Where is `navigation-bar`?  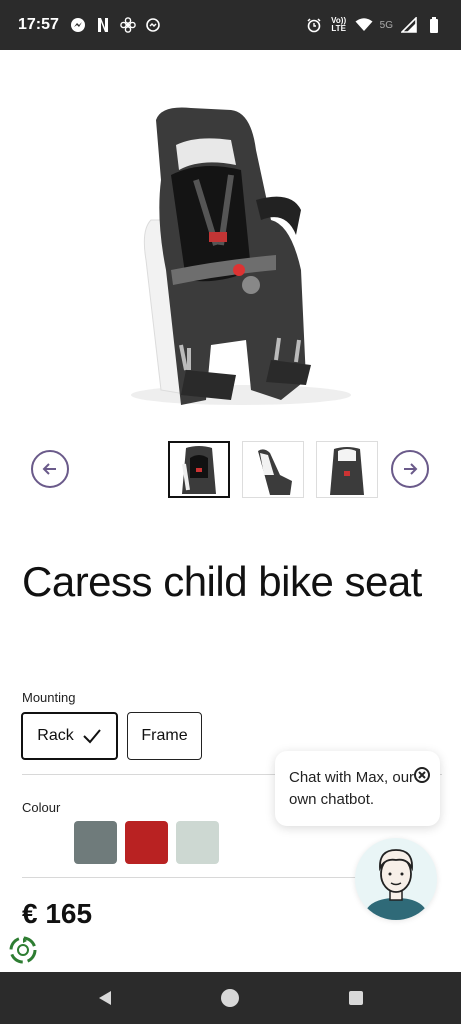
navigation-bar is located at coordinates (230, 998).